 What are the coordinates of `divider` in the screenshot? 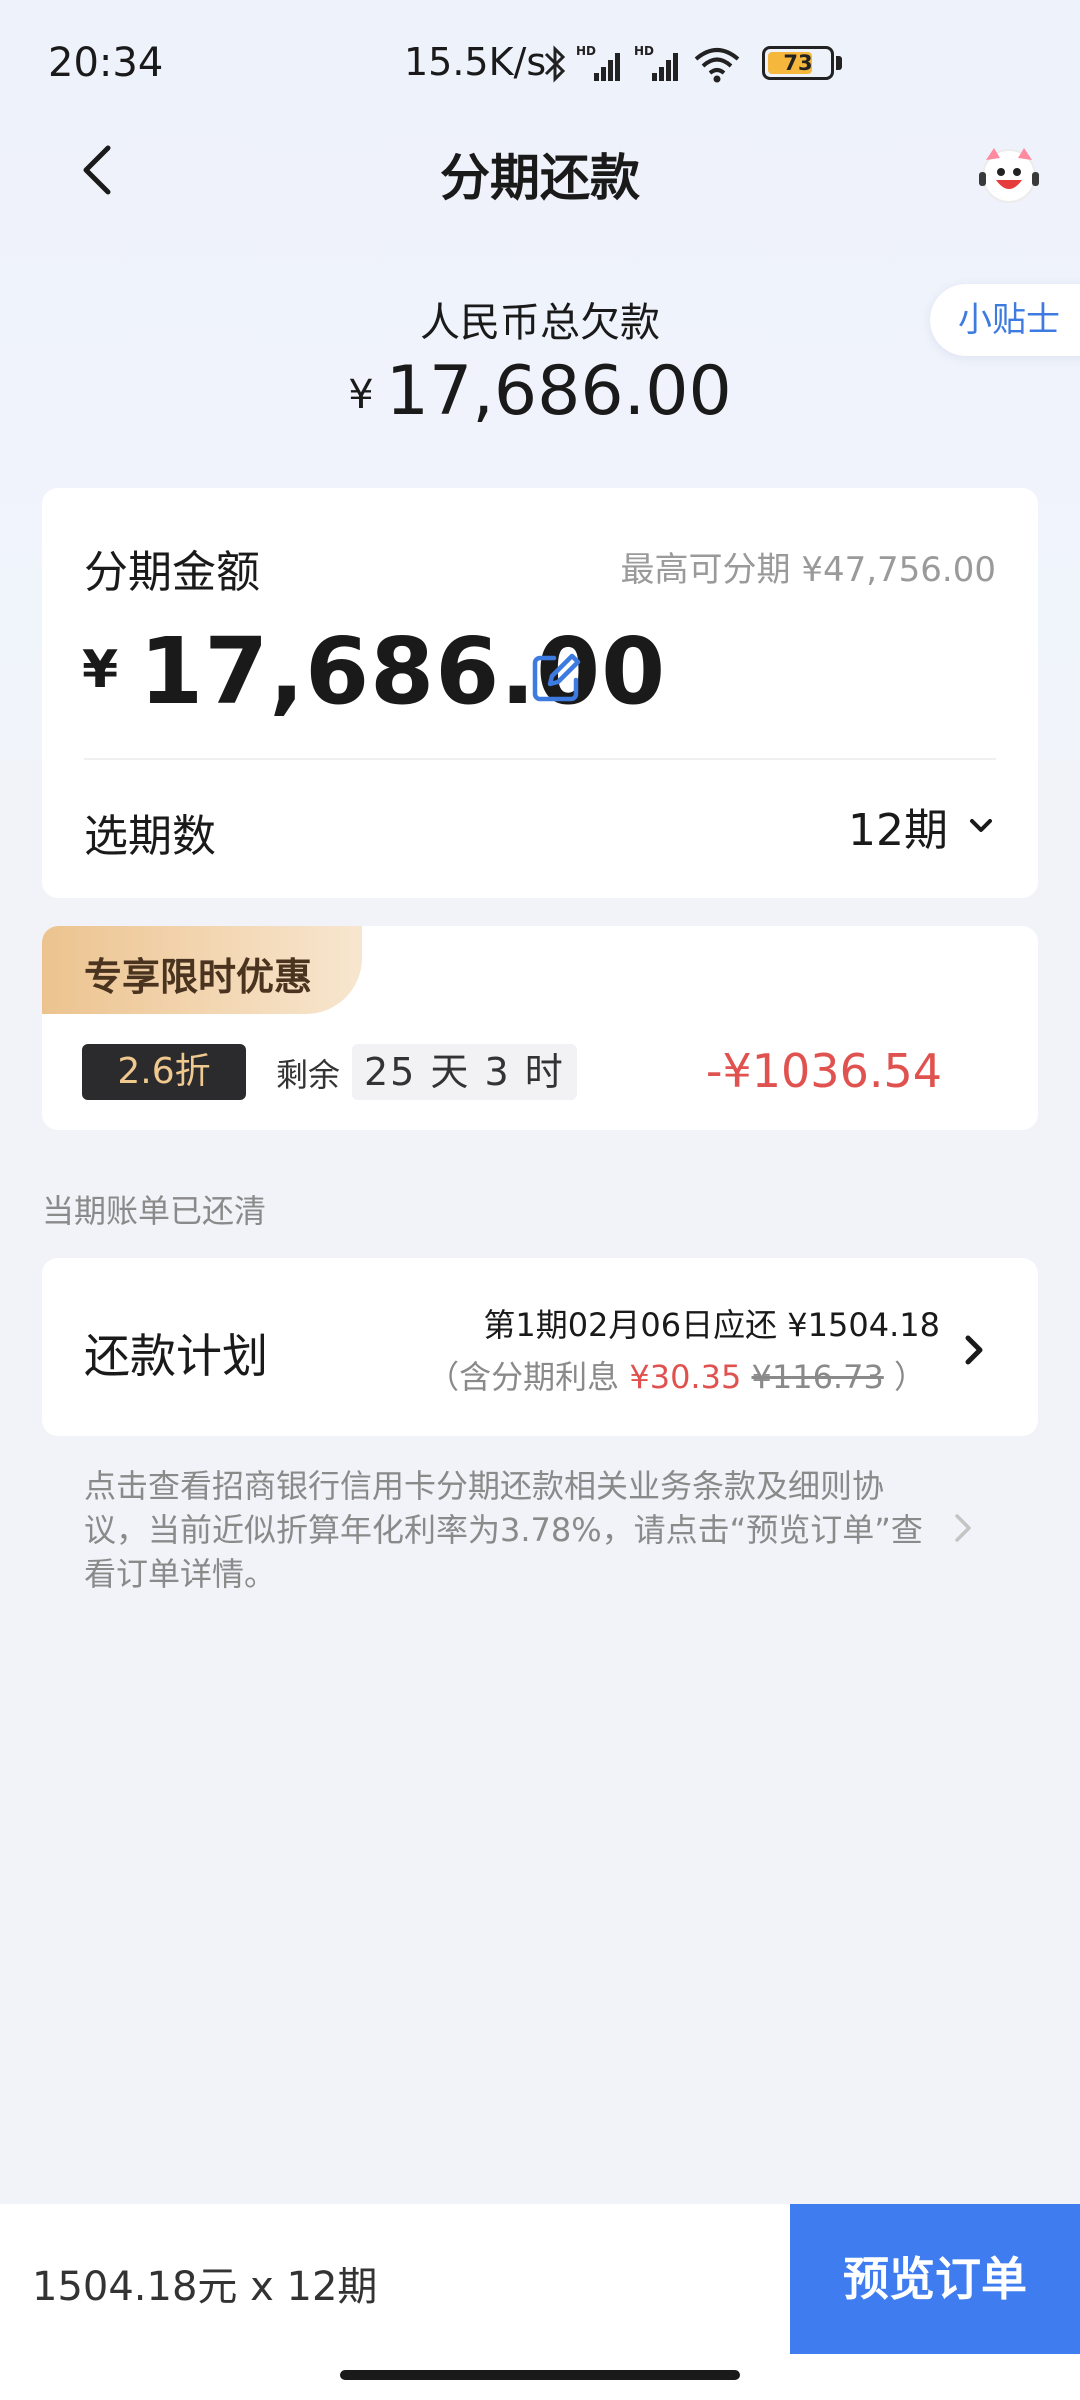 It's located at (540, 759).